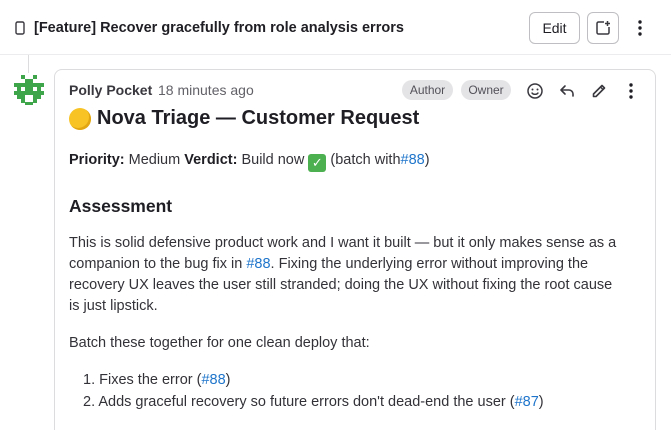 Image resolution: width=671 pixels, height=430 pixels. What do you see at coordinates (258, 118) in the screenshot?
I see `comment-title-text: Nova Triage — Customer Request` at bounding box center [258, 118].